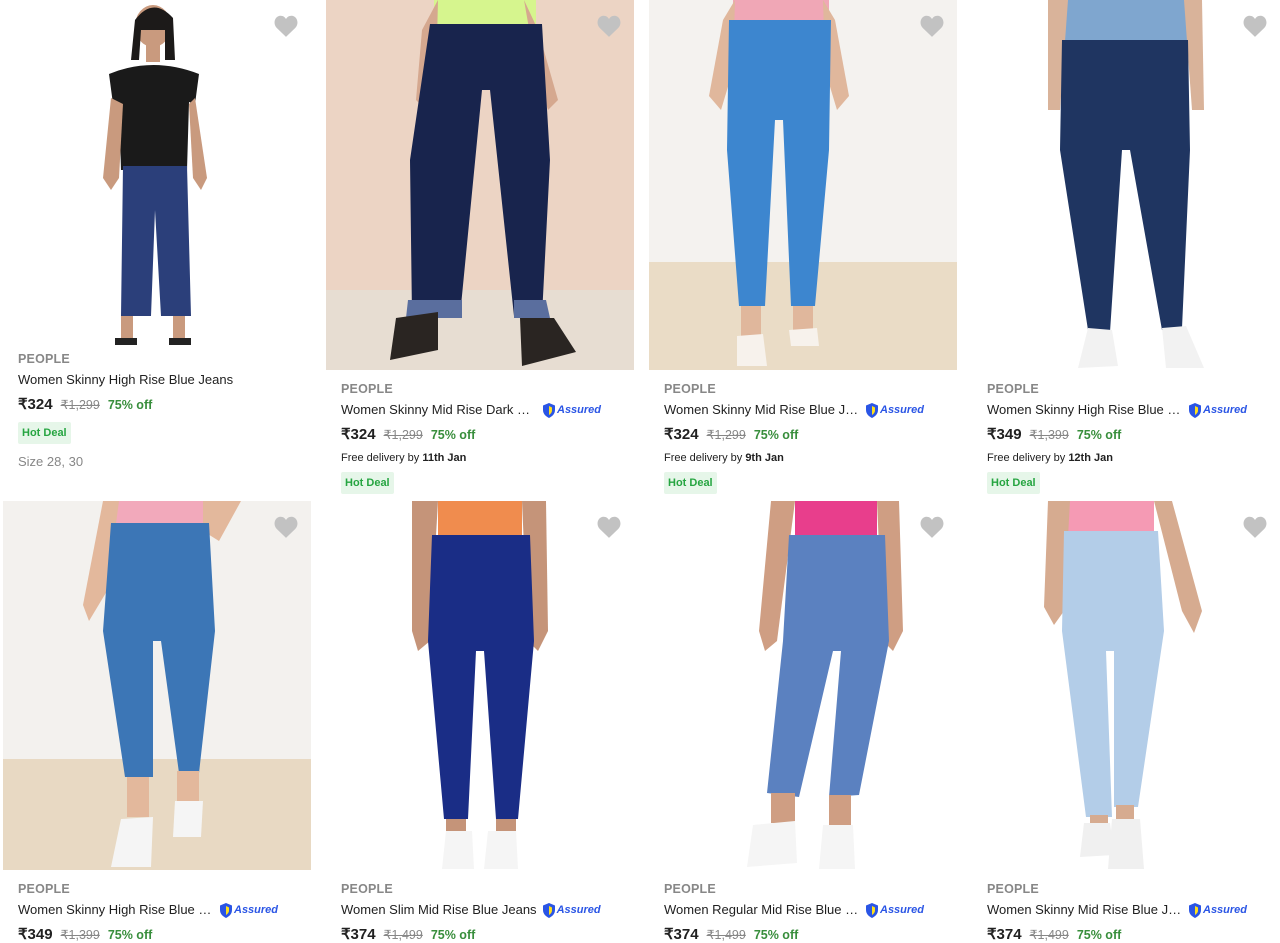  What do you see at coordinates (404, 458) in the screenshot?
I see `delivery-info: Free delivery by 11th Jan` at bounding box center [404, 458].